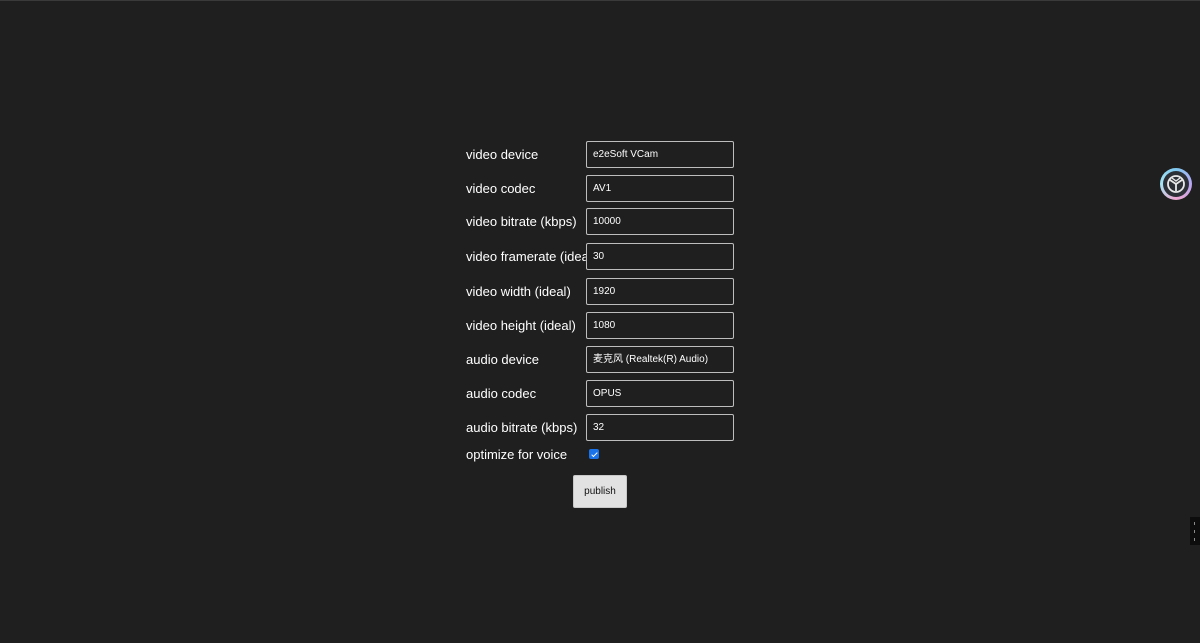  Describe the element at coordinates (594, 454) in the screenshot. I see `optimize-voice-checkbox` at that location.